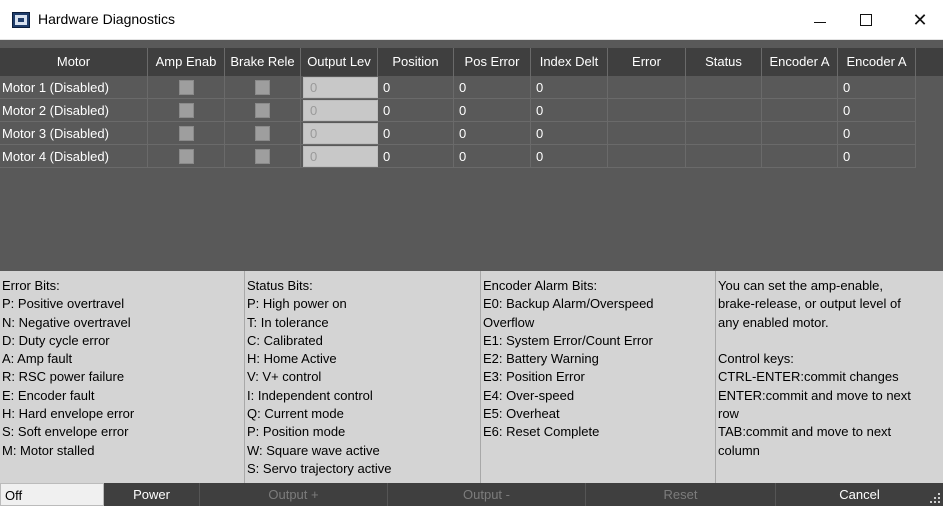 The height and width of the screenshot is (506, 943). Describe the element at coordinates (541, 432) in the screenshot. I see `encoder-alarm-line: E6: Reset Complete` at that location.